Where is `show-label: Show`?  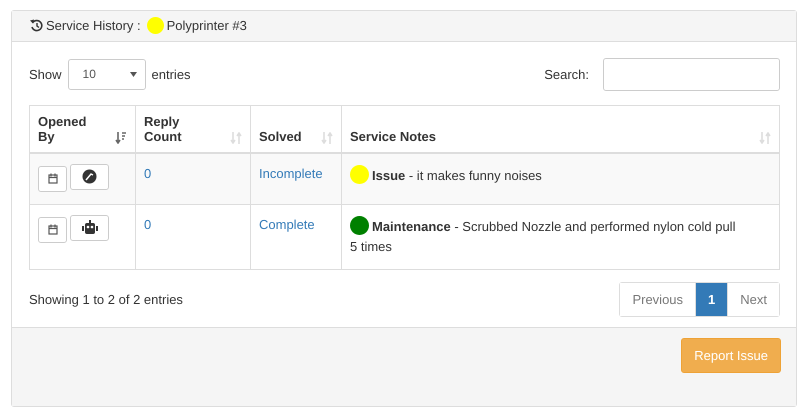 show-label: Show is located at coordinates (45, 74).